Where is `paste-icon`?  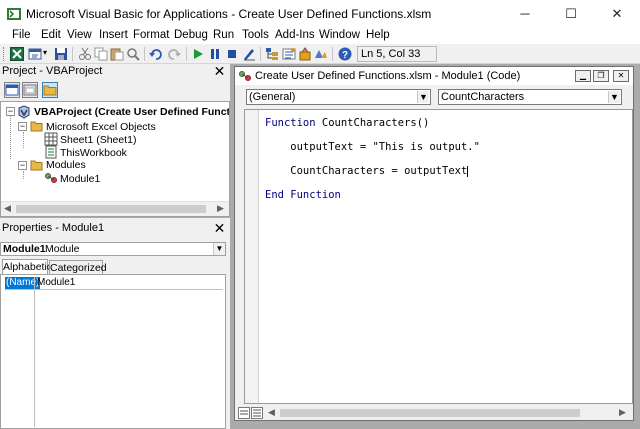
paste-icon is located at coordinates (117, 54).